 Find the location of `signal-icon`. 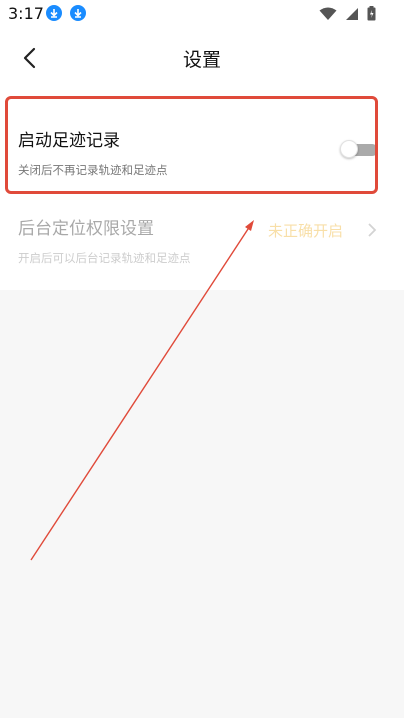

signal-icon is located at coordinates (352, 15).